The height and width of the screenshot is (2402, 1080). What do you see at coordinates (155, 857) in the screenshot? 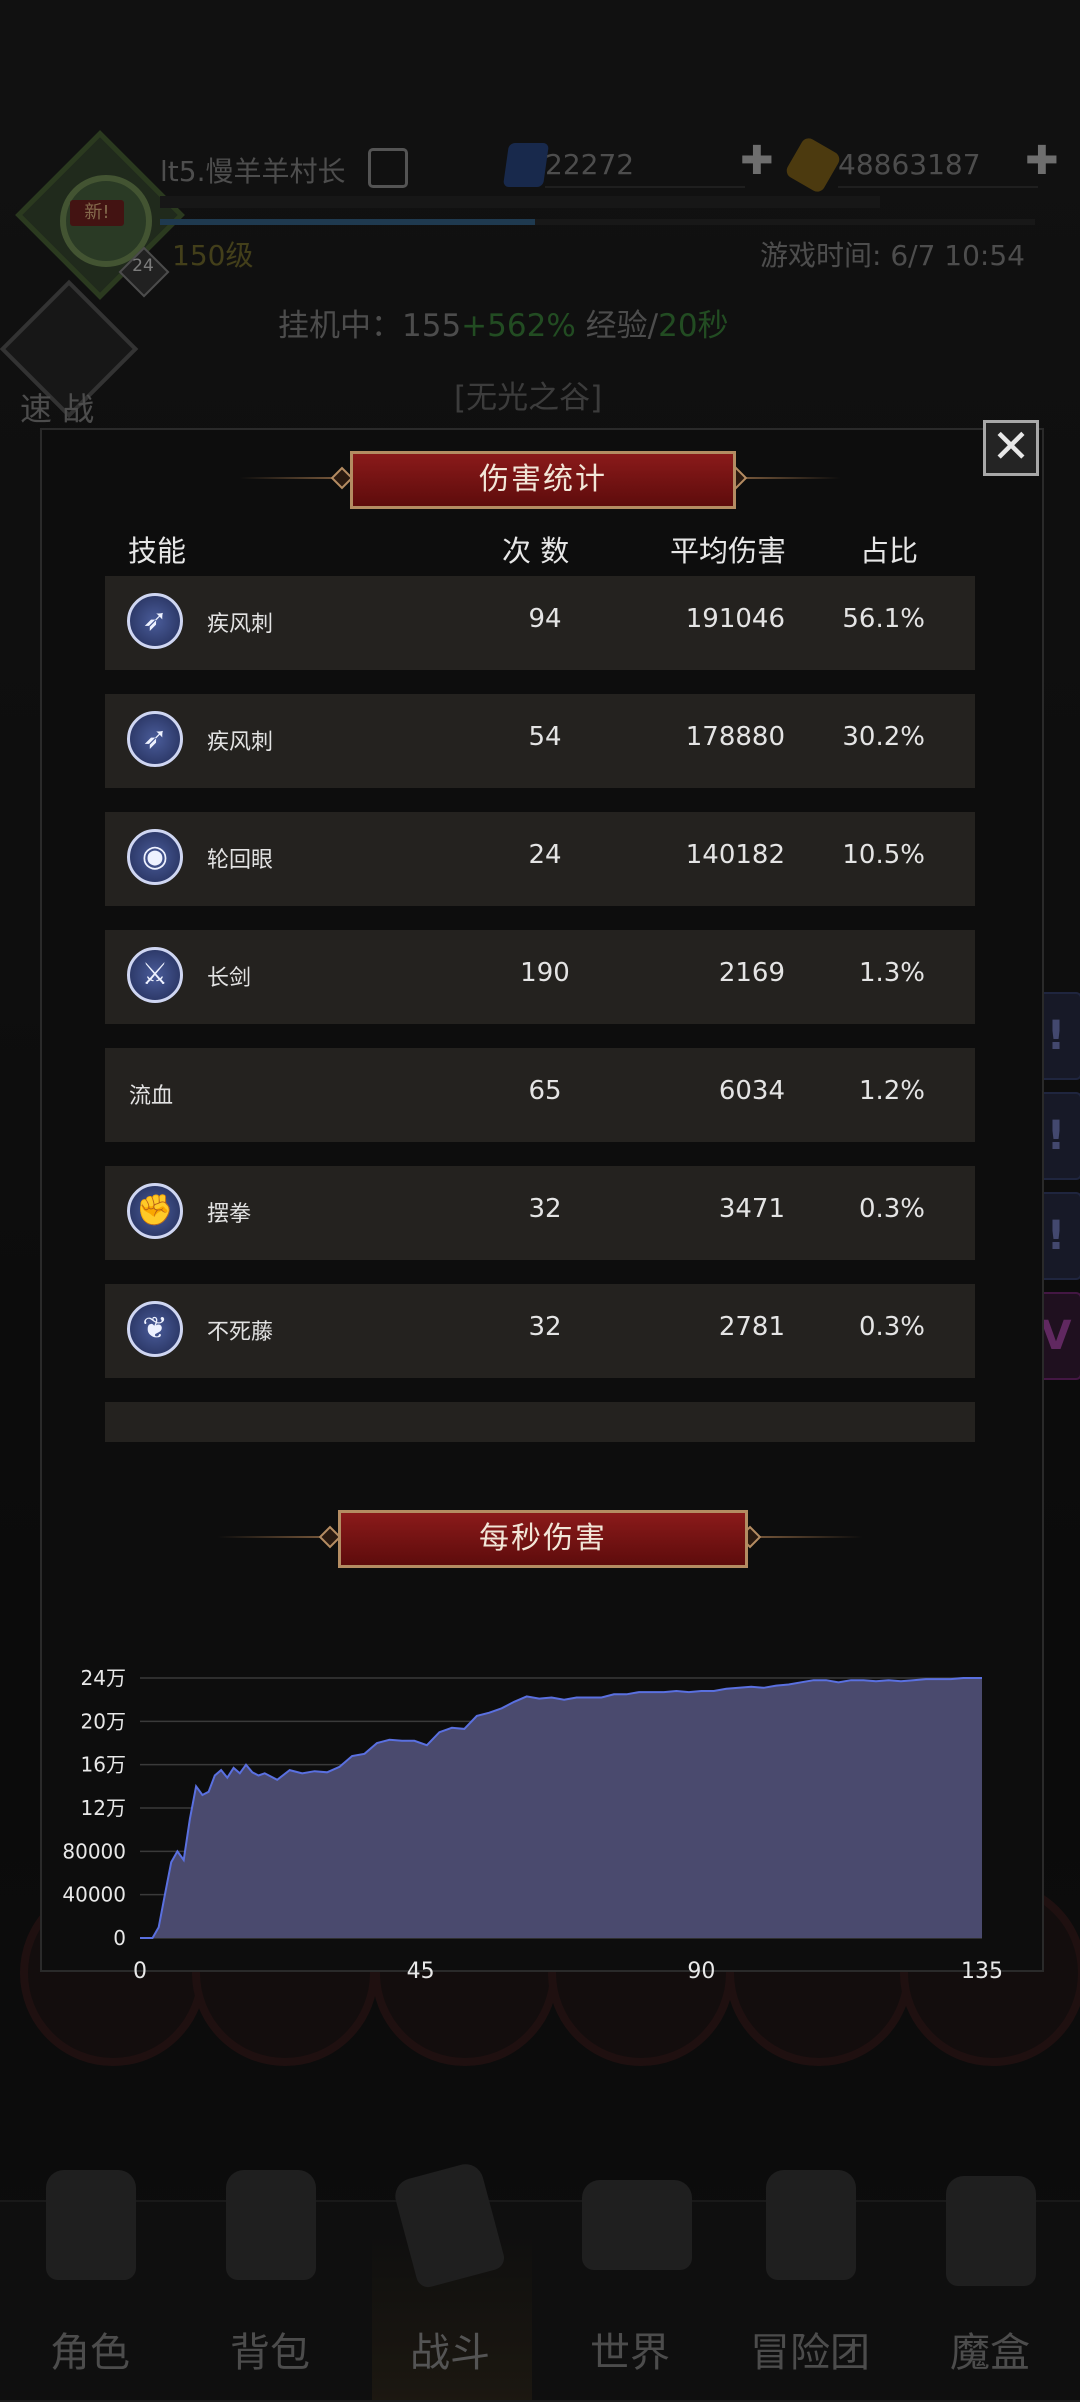
I see `samsara-eye-icon: ◉` at bounding box center [155, 857].